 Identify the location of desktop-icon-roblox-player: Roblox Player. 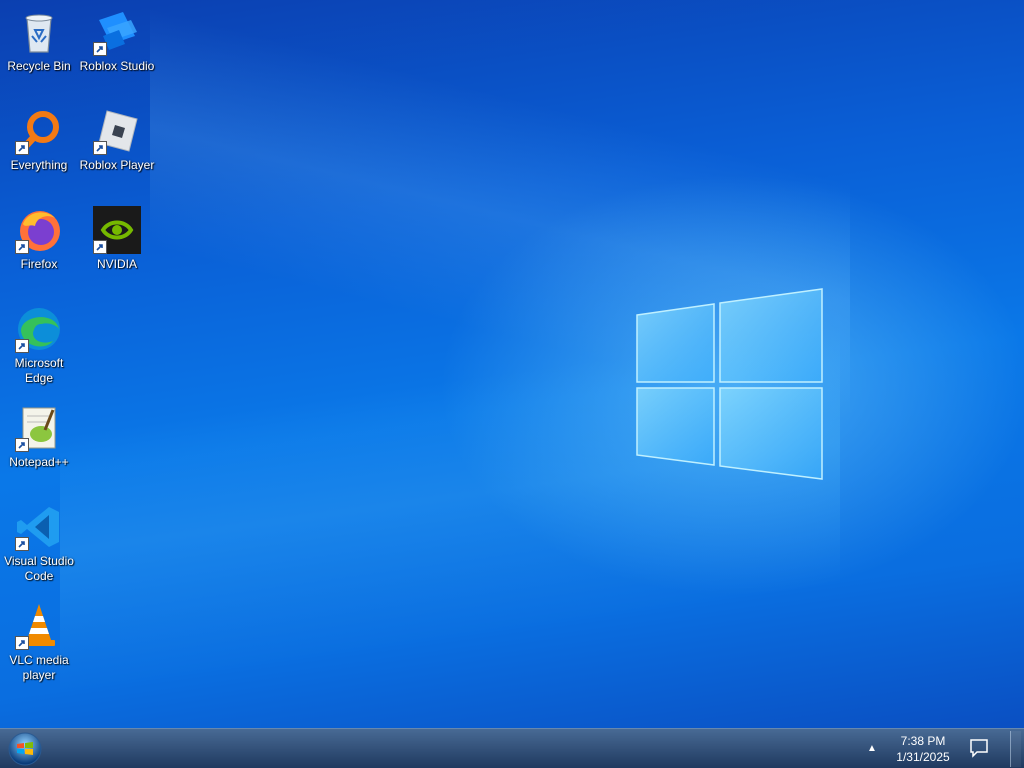
(117, 140).